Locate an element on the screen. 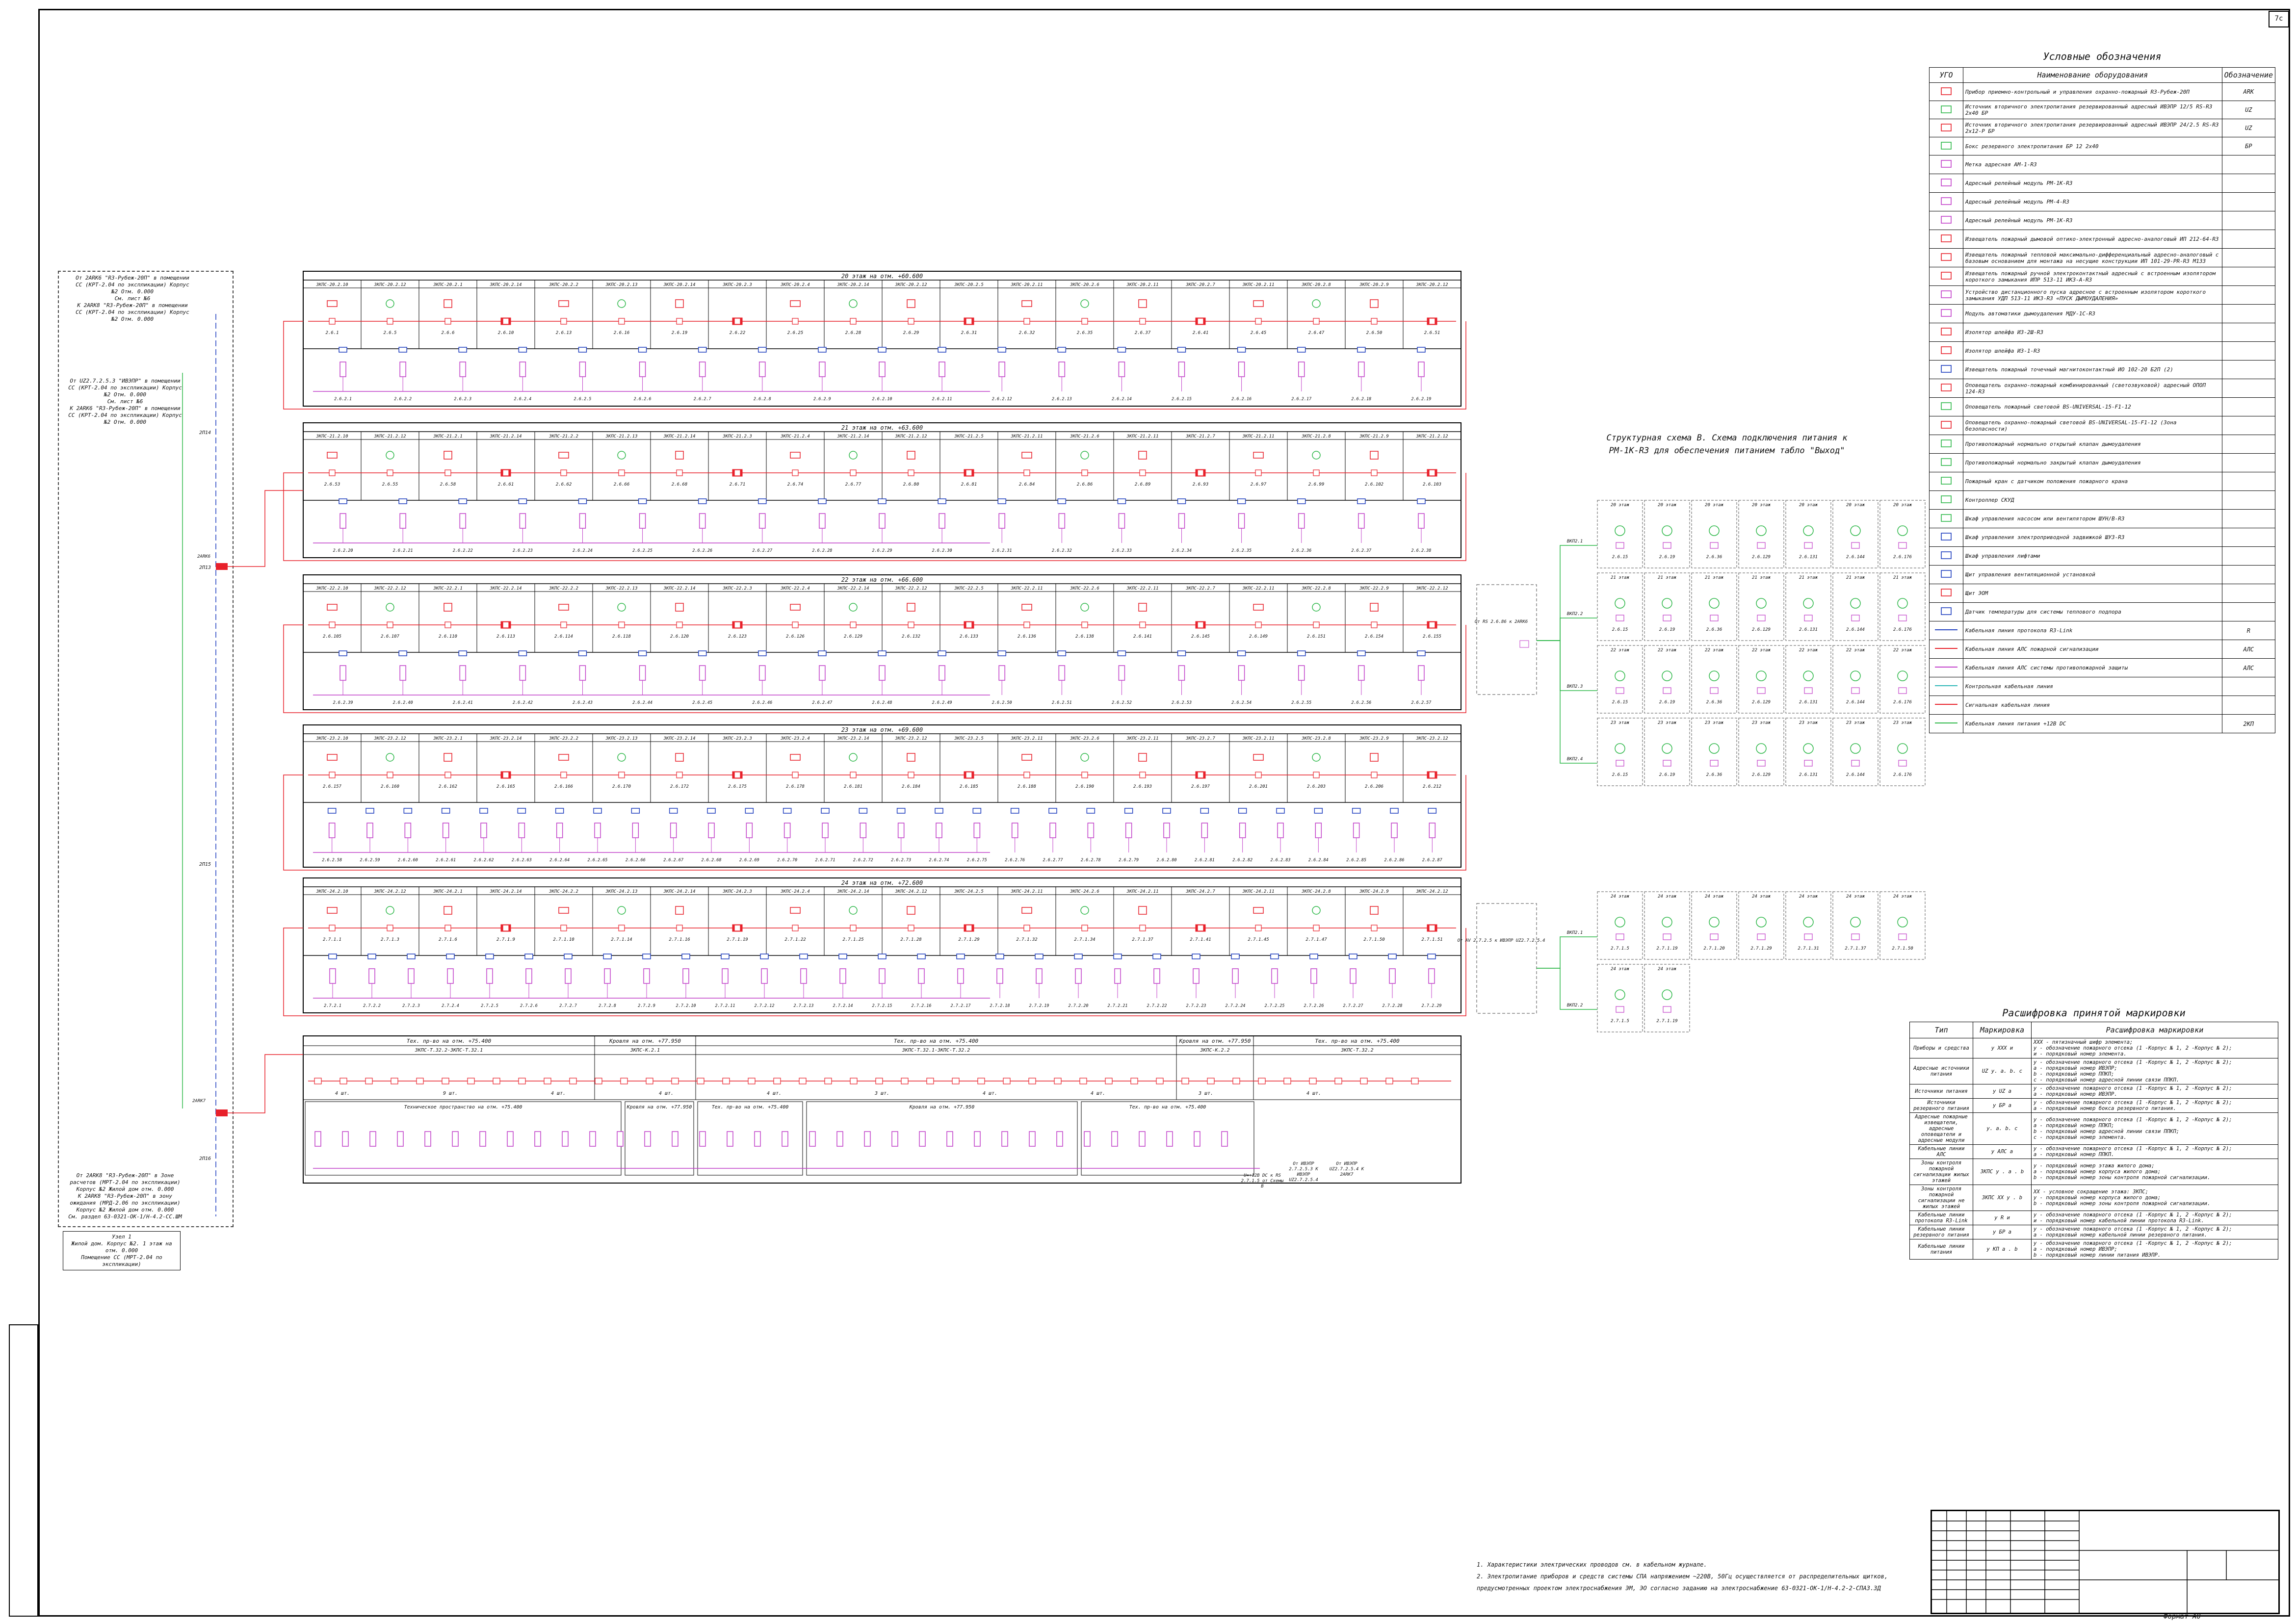  zone-label: ЗКПС-21.2.12 is located at coordinates (389, 436).